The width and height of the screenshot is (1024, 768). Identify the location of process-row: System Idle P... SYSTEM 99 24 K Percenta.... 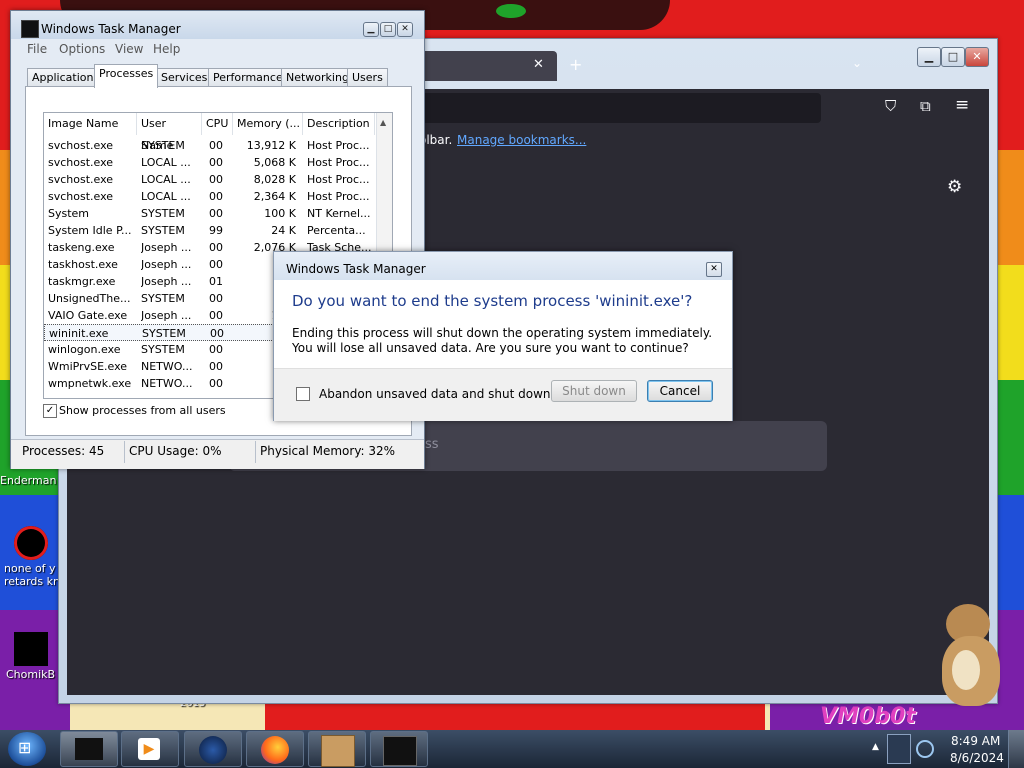
(209, 230).